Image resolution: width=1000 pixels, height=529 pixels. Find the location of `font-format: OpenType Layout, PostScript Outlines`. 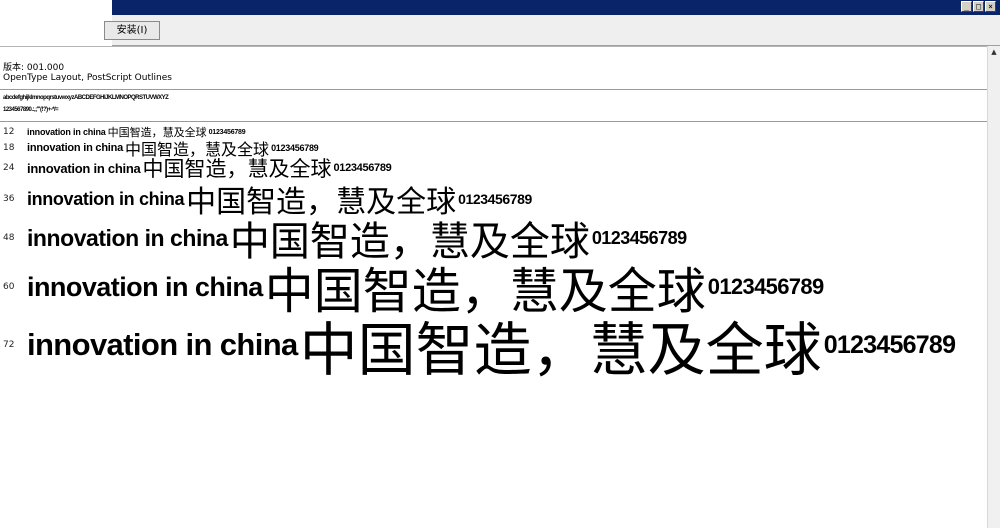

font-format: OpenType Layout, PostScript Outlines is located at coordinates (87, 78).